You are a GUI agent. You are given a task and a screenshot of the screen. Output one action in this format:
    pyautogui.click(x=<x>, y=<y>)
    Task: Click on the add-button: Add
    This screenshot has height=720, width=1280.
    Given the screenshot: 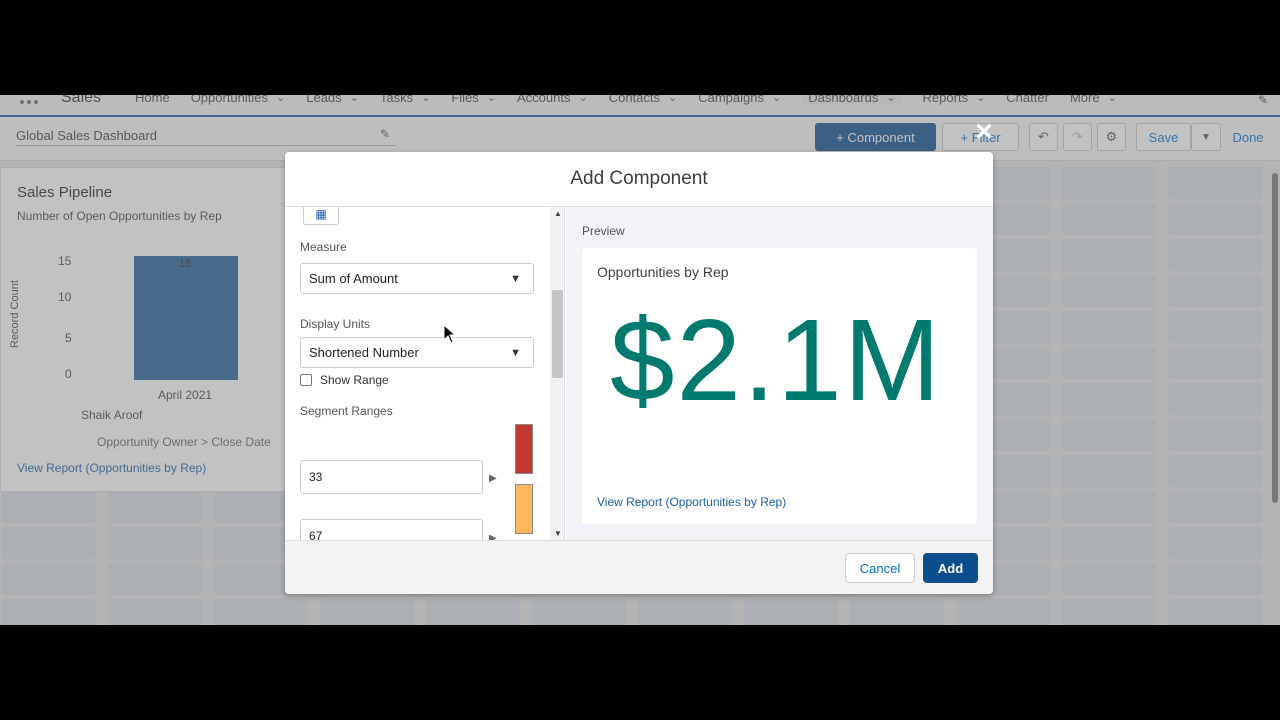 What is the action you would take?
    pyautogui.click(x=950, y=568)
    